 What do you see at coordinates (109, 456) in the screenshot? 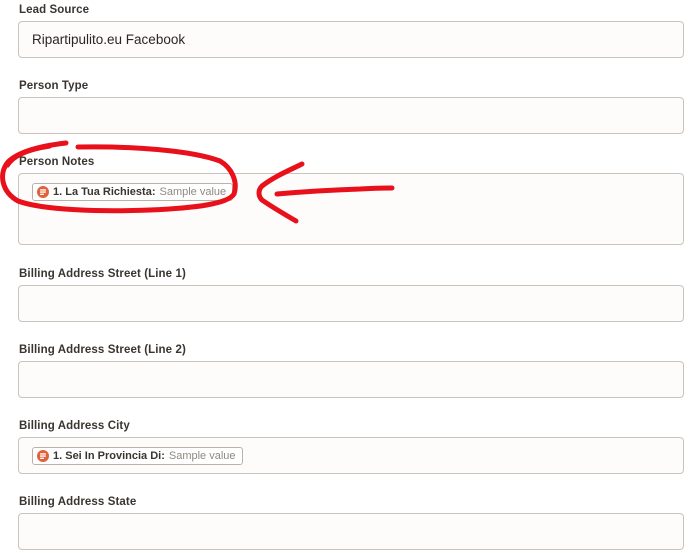
I see `billing-city-pill-key: 1. Sei In Provincia Di:` at bounding box center [109, 456].